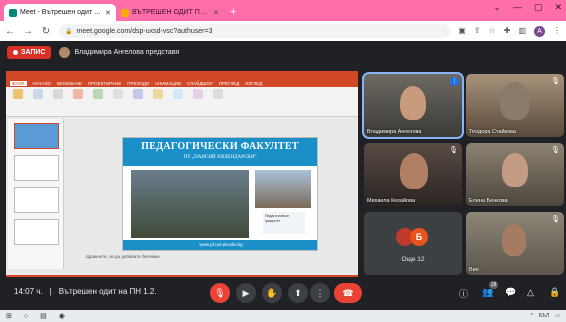  What do you see at coordinates (18, 83) in the screenshot?
I see `ribbon-tab: ФАЙЛ` at bounding box center [18, 83].